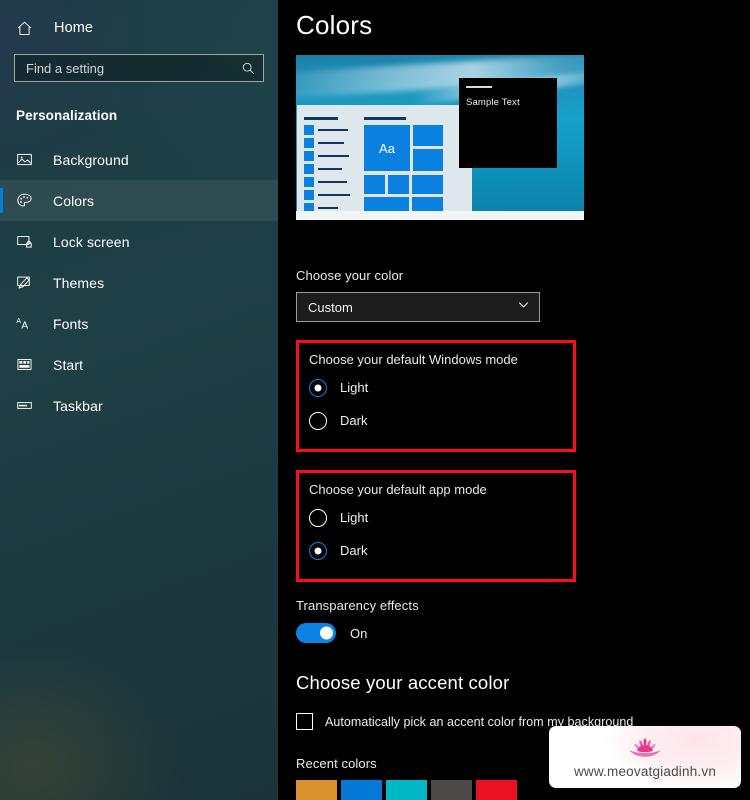 The width and height of the screenshot is (750, 800). Describe the element at coordinates (139, 28) in the screenshot. I see `sidebar-item-home: Home` at that location.